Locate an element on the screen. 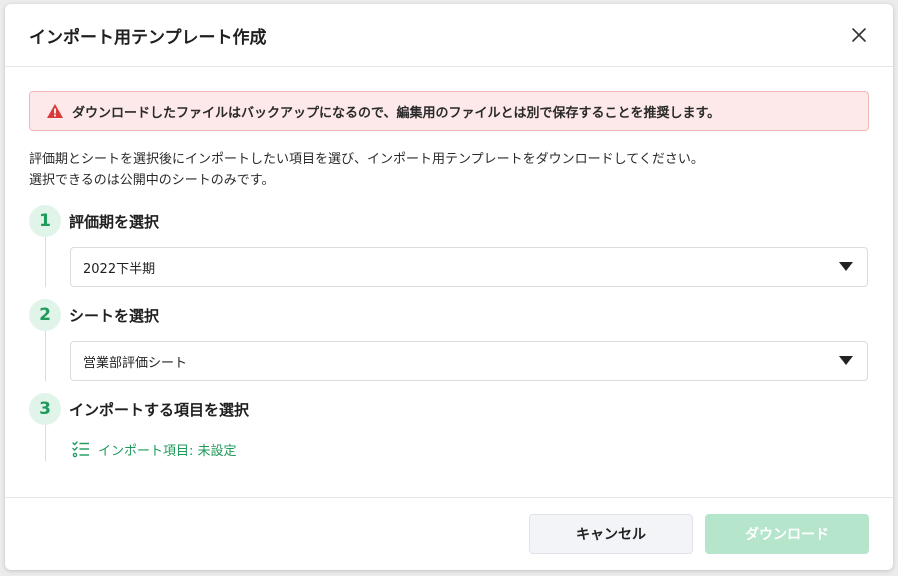 This screenshot has height=576, width=898. close-button is located at coordinates (859, 35).